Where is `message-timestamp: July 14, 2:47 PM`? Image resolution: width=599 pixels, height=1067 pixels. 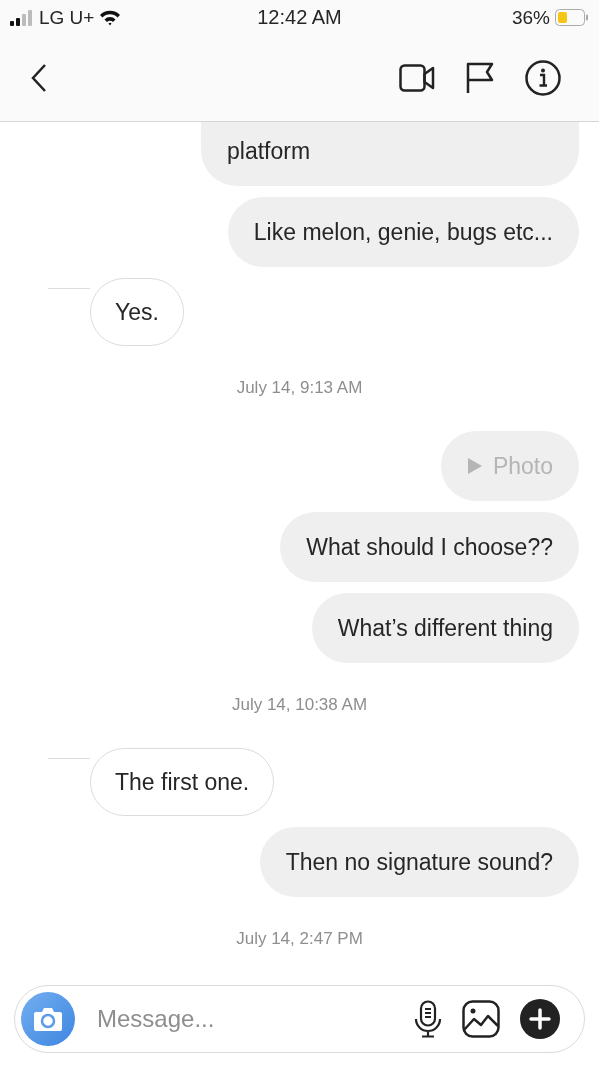 message-timestamp: July 14, 2:47 PM is located at coordinates (299, 939).